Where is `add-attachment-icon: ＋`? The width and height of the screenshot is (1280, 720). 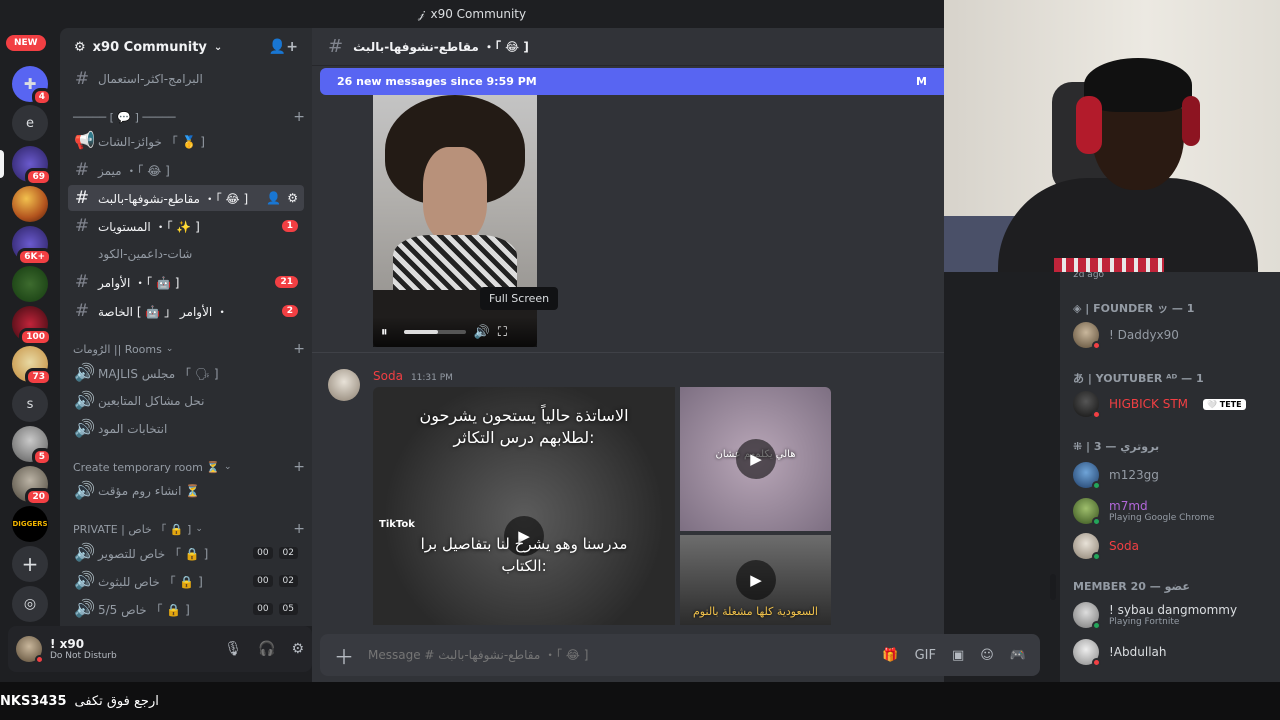
add-attachment-icon: ＋ is located at coordinates (344, 655).